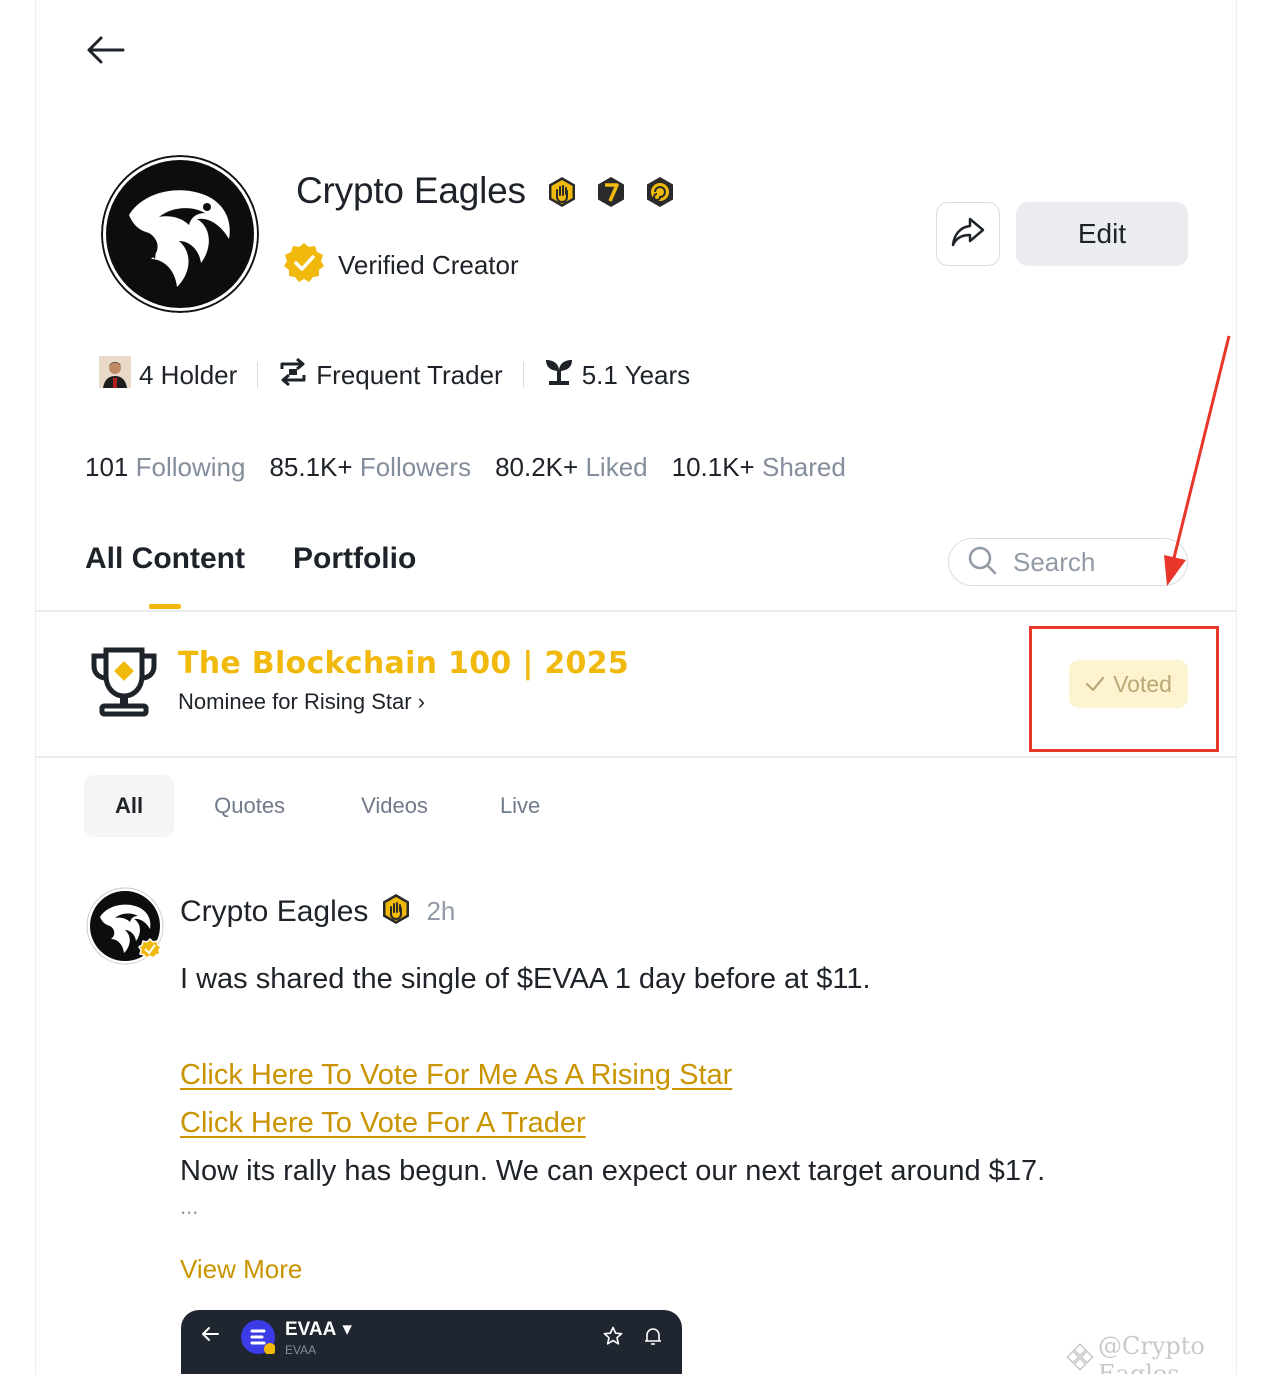 The width and height of the screenshot is (1288, 1374). I want to click on active-tab-indicator, so click(165, 606).